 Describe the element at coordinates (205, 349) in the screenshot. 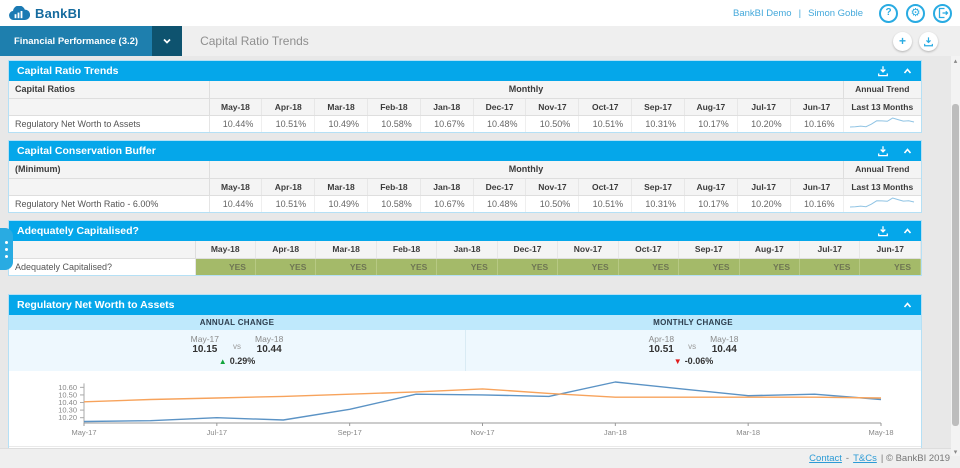

I see `from-value: 10.15` at that location.